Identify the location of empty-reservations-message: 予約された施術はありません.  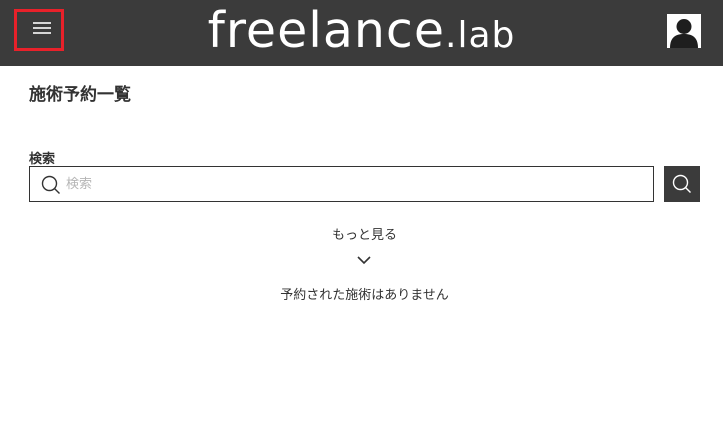
(364, 295).